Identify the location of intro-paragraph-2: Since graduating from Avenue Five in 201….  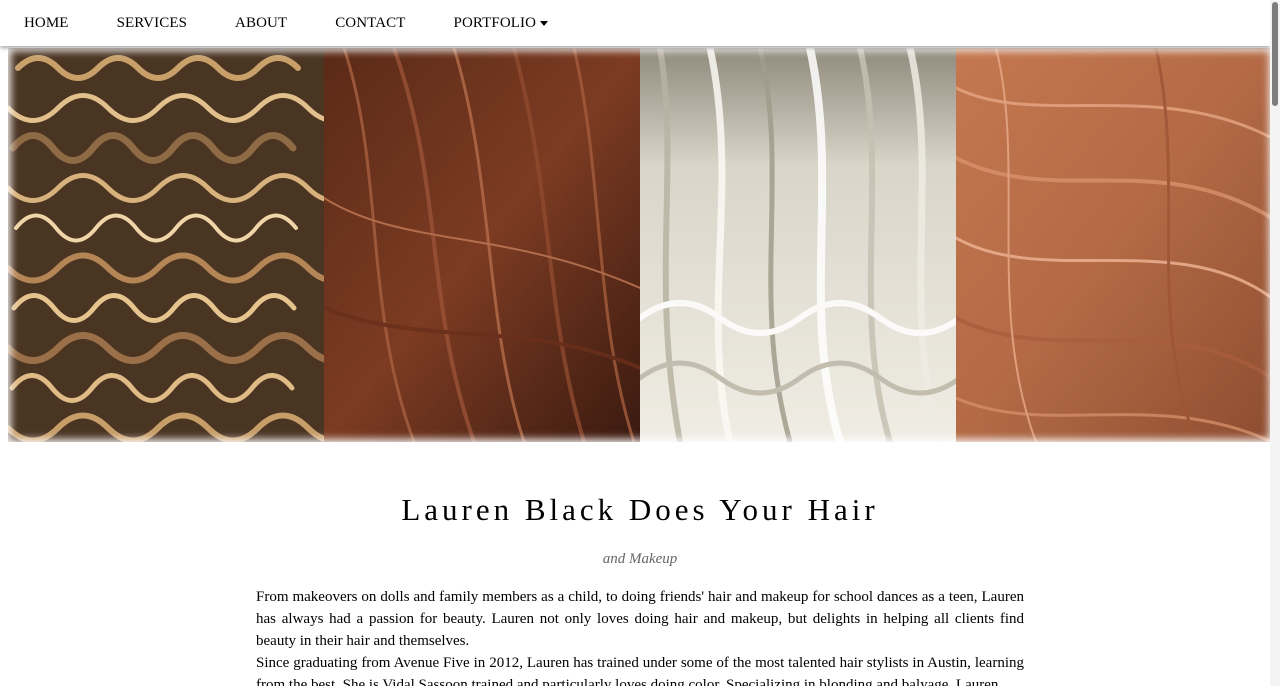
(640, 670).